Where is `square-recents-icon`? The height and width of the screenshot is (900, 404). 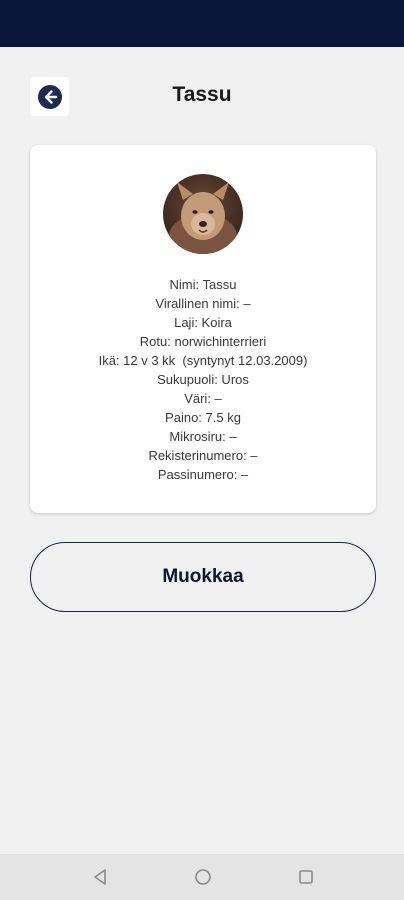 square-recents-icon is located at coordinates (306, 877).